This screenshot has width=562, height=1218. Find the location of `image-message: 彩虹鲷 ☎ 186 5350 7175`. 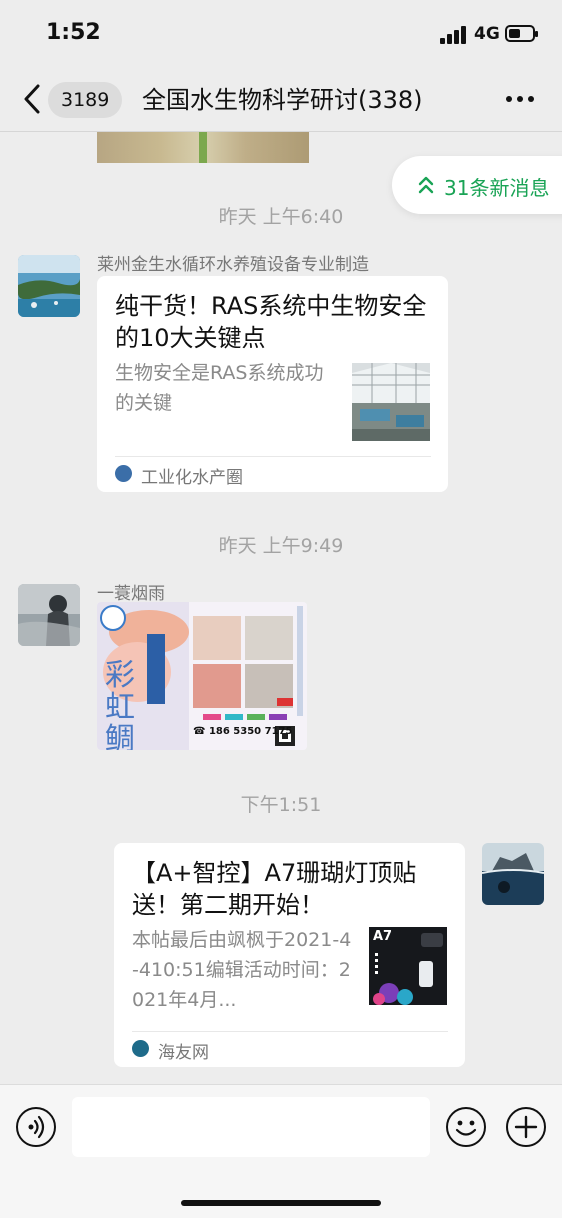

image-message: 彩虹鲷 ☎ 186 5350 7175 is located at coordinates (202, 676).